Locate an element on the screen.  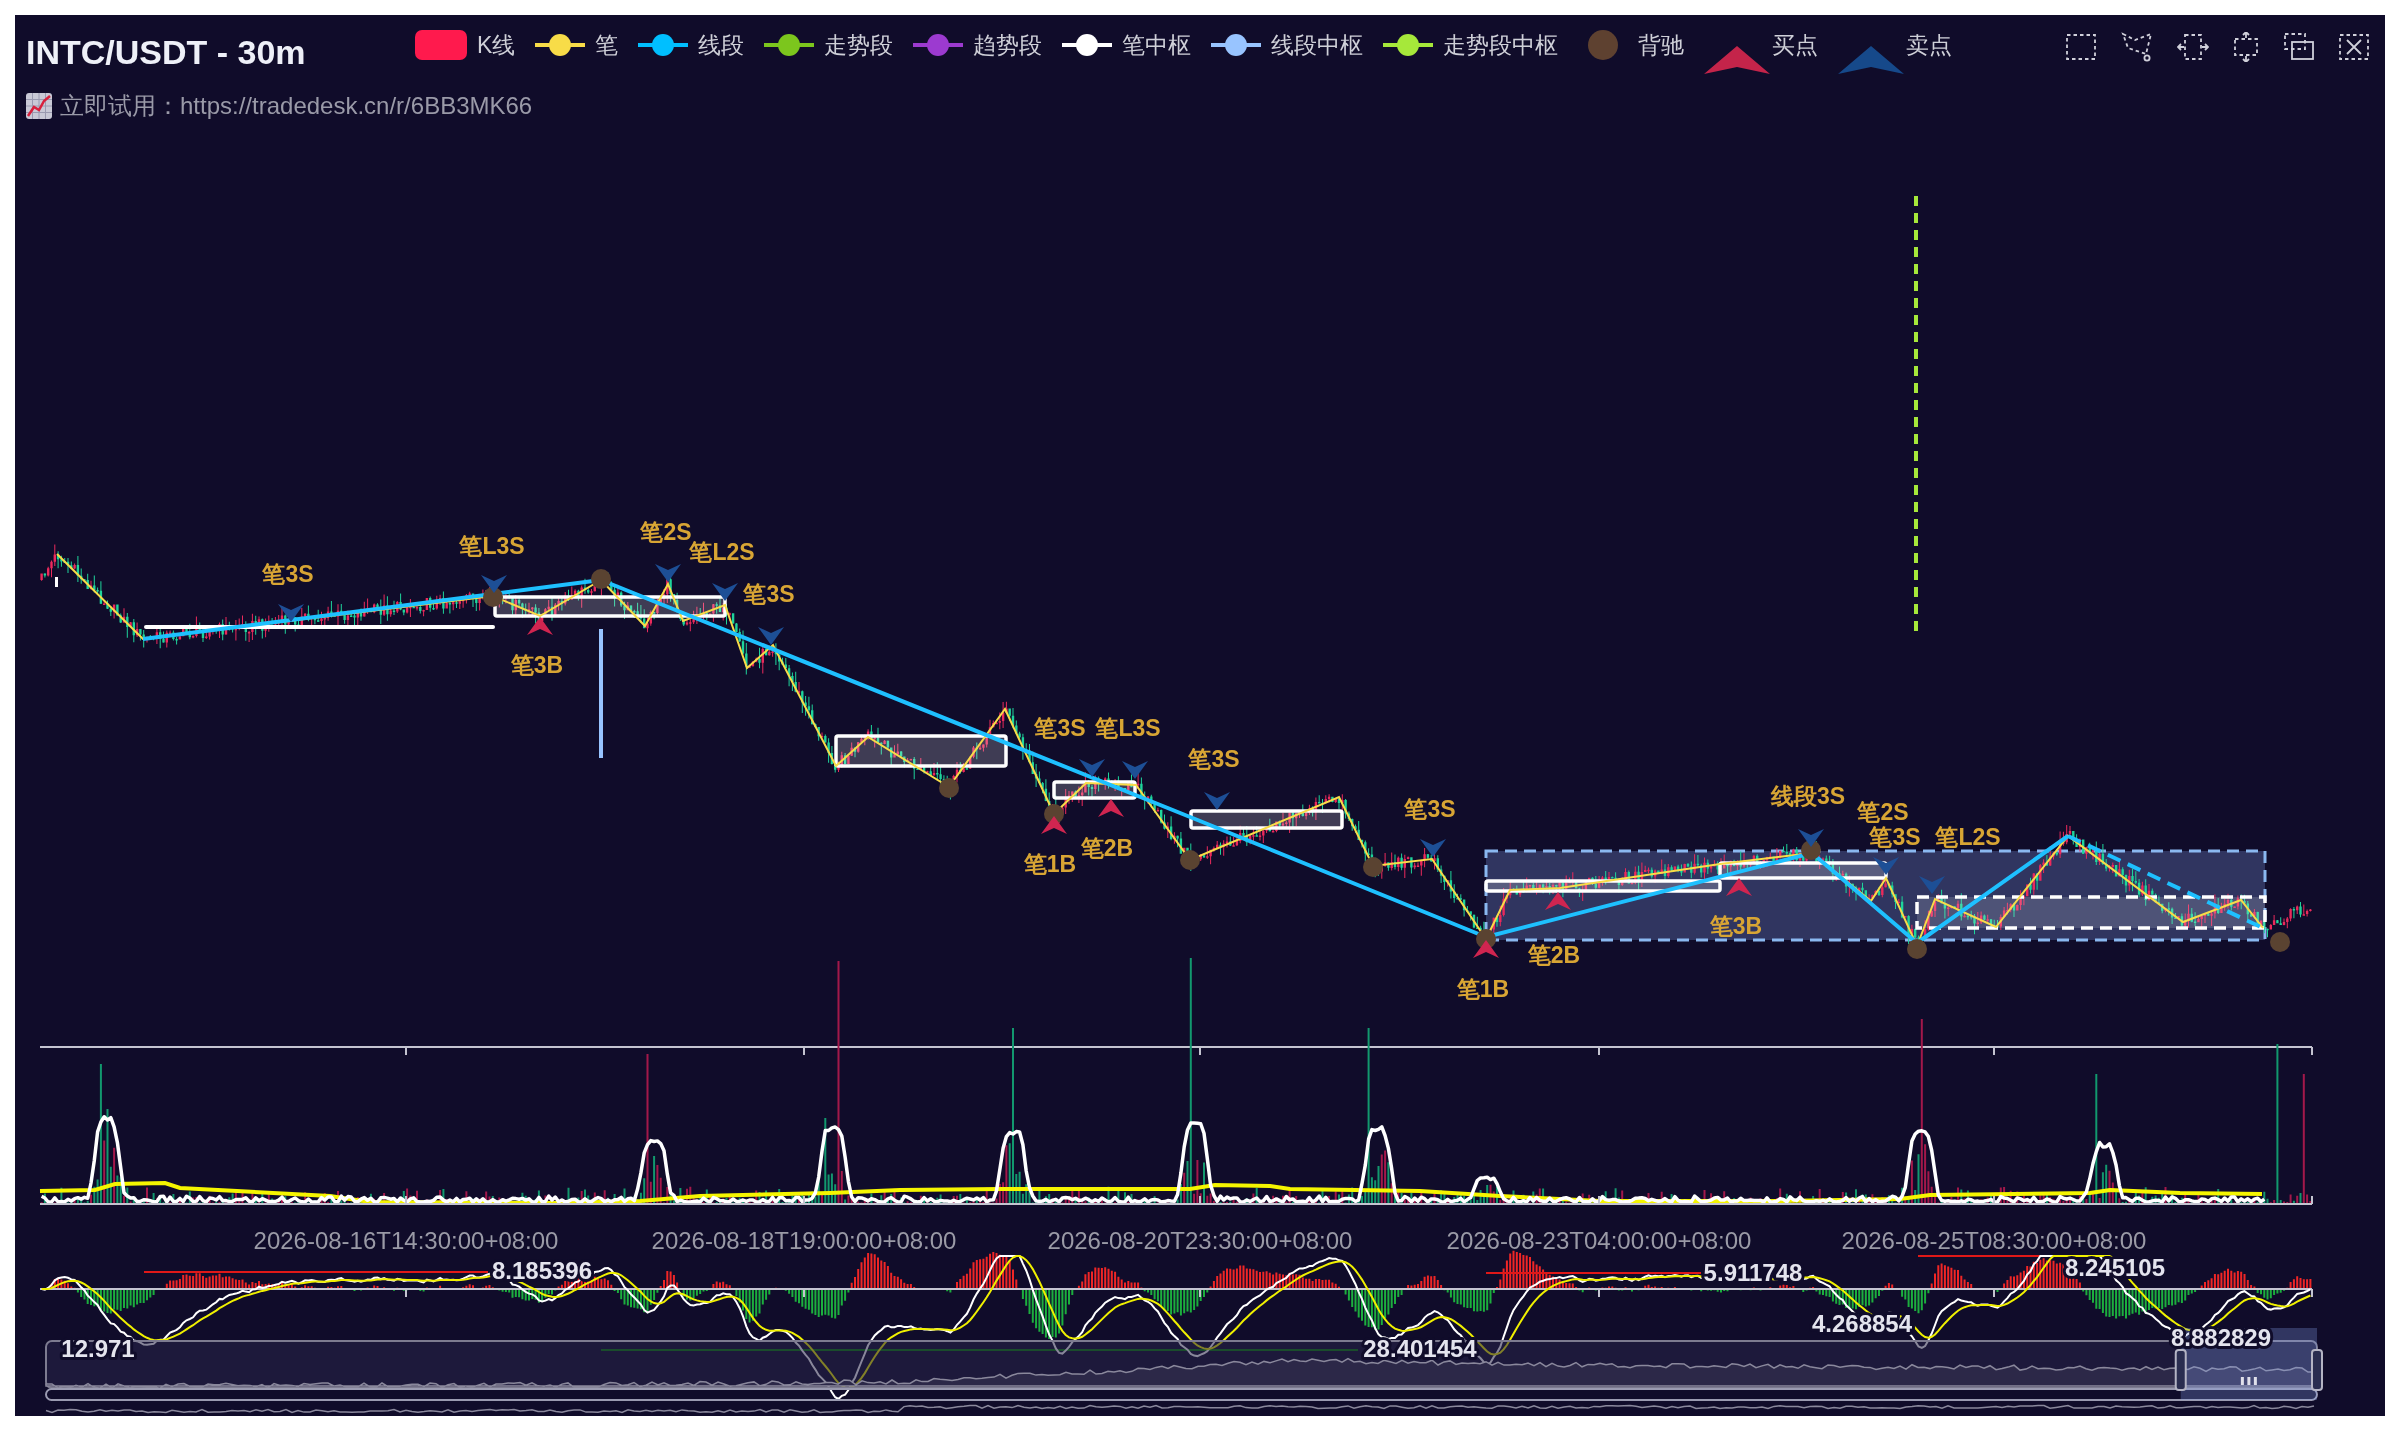
value-label: 8.882829 is located at coordinates (2221, 1337).